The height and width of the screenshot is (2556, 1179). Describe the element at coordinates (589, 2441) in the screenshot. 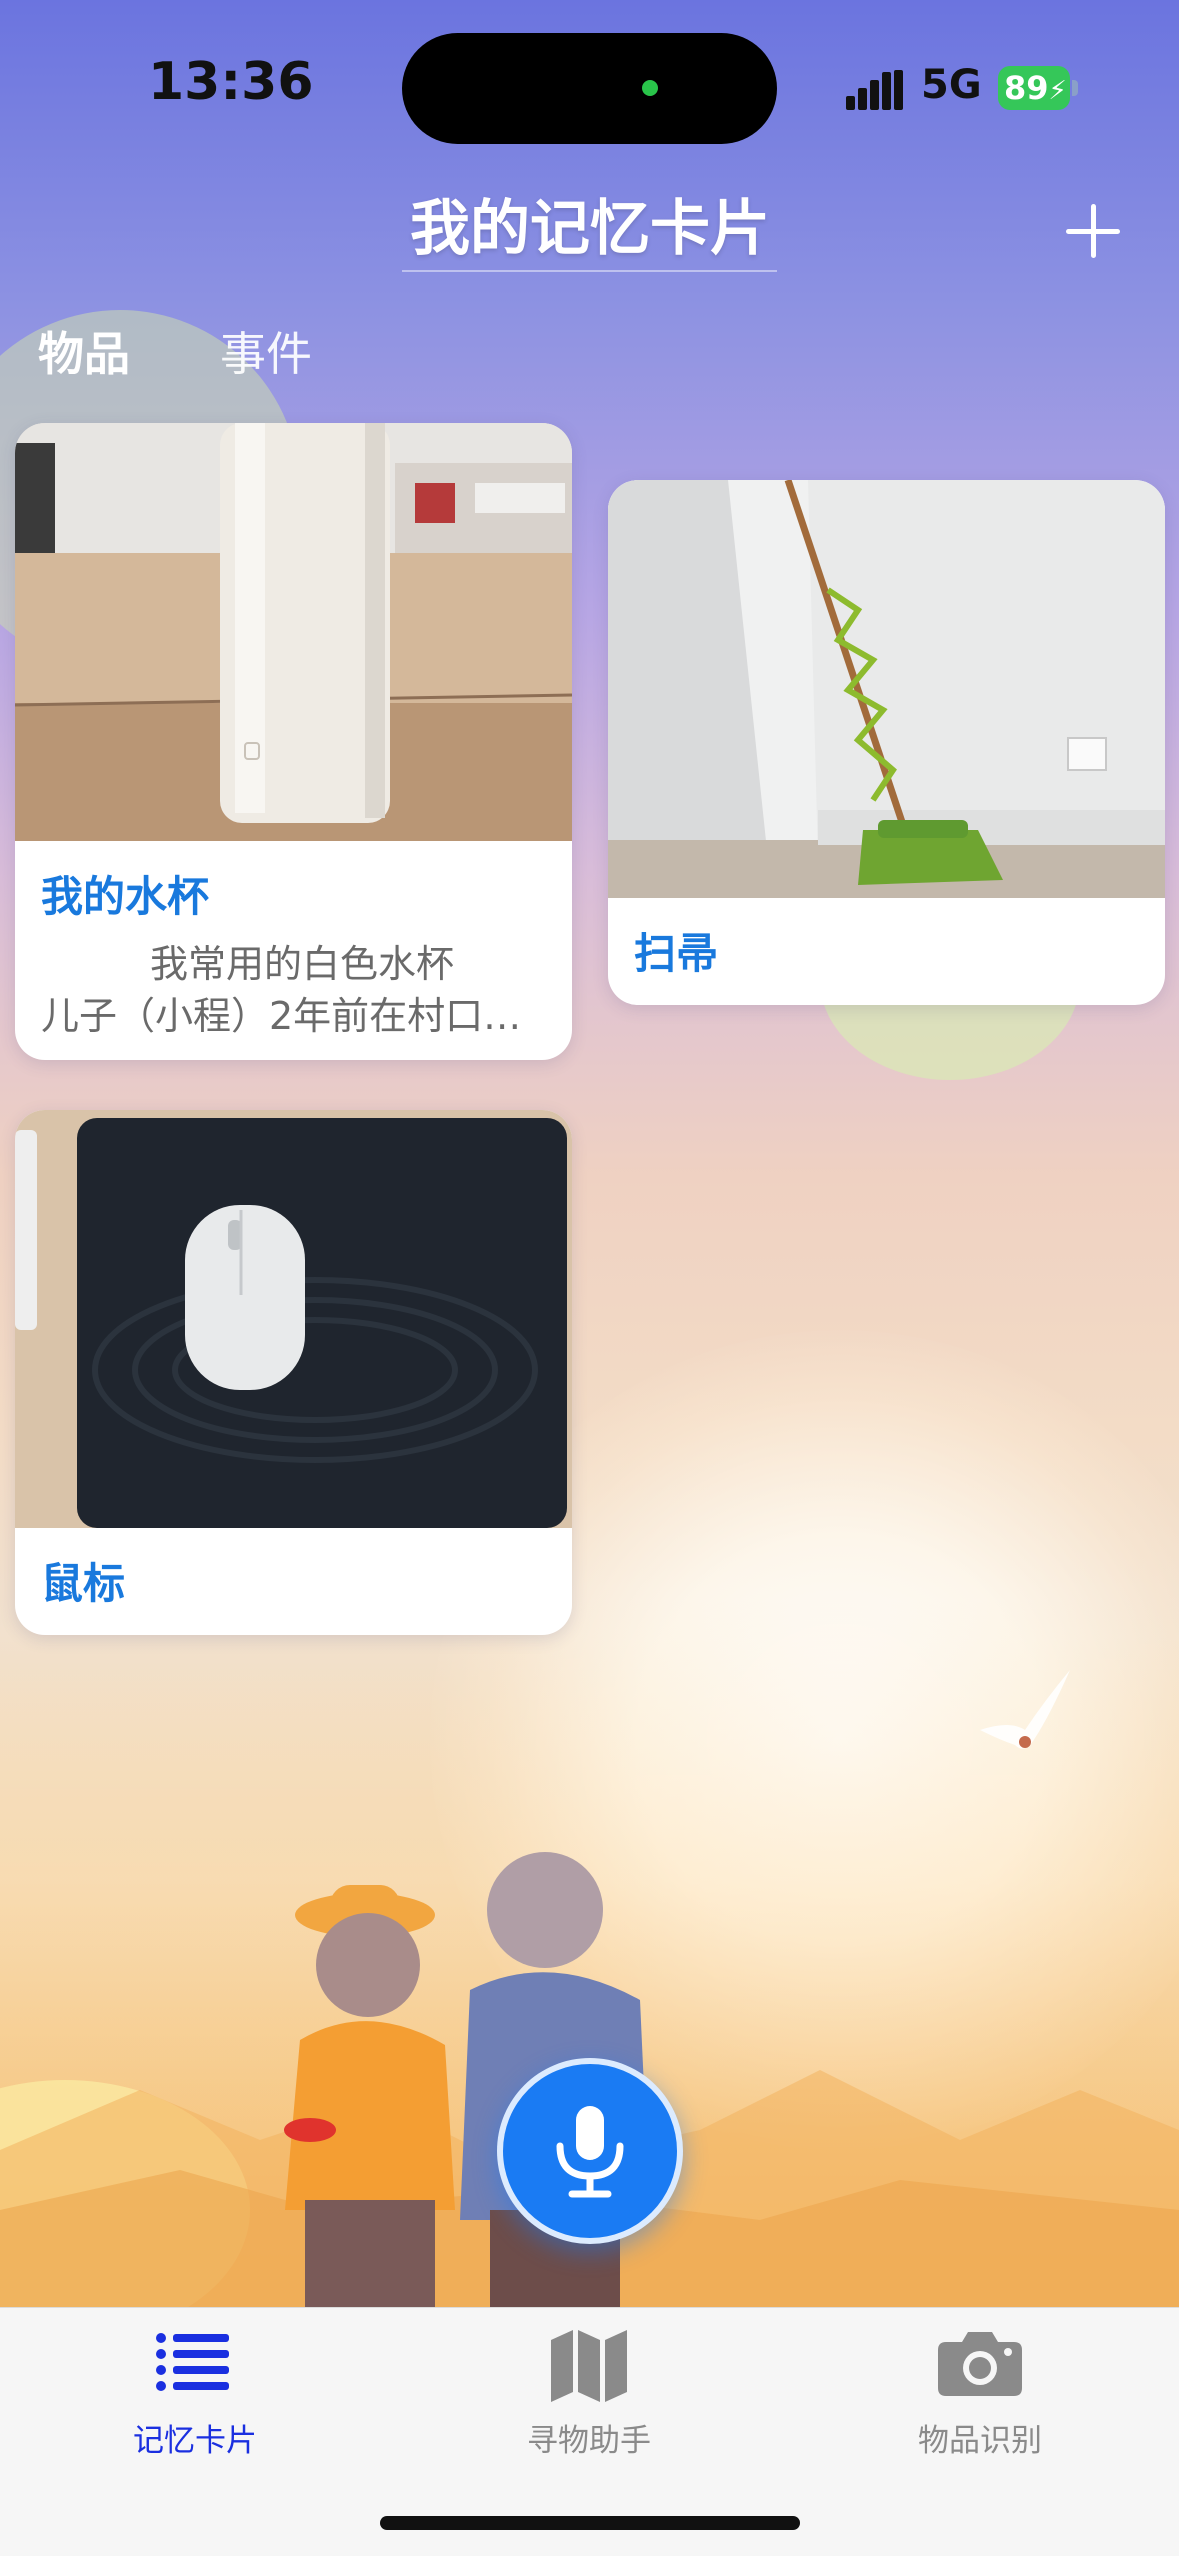

I see `tab-label: 寻物助手` at that location.